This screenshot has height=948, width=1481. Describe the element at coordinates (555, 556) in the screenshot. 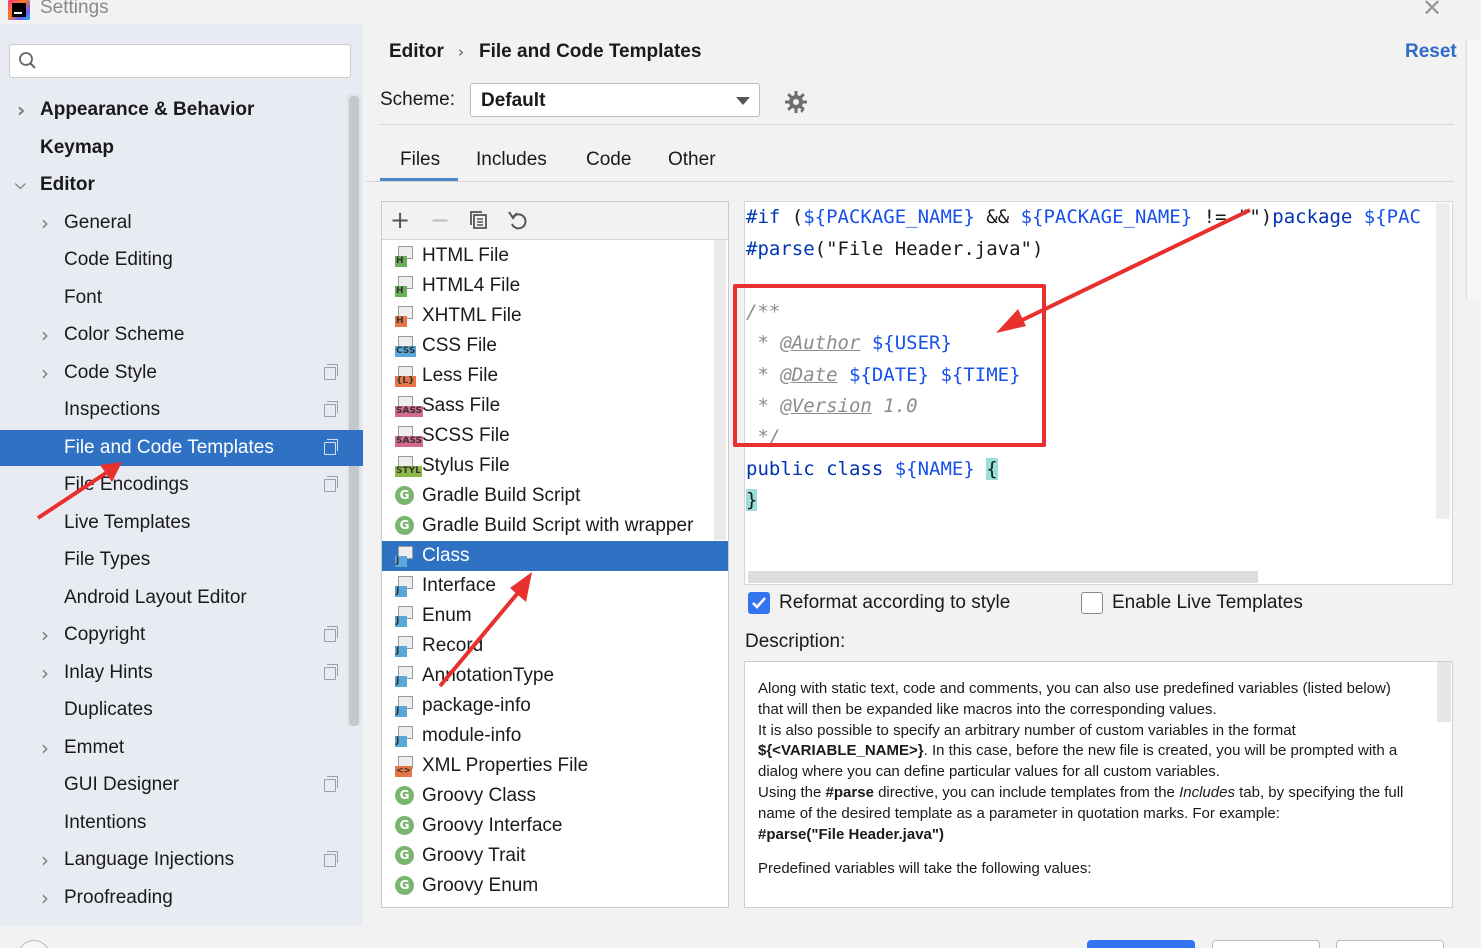

I see `template-list-item: J Class` at that location.